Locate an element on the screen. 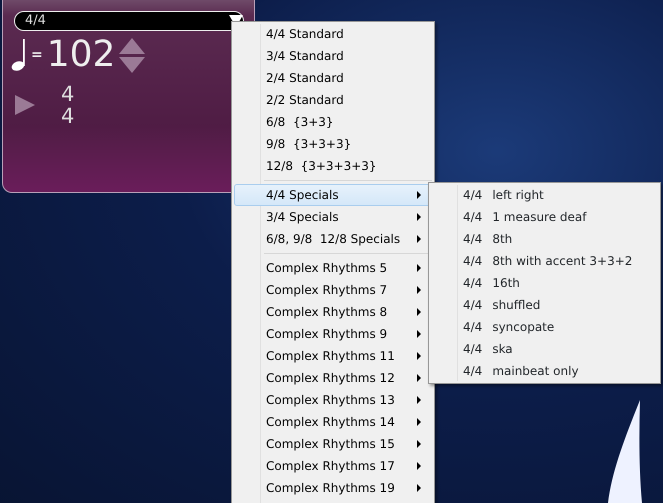 This screenshot has width=663, height=503. rhythm-label: mainbeat only is located at coordinates (535, 371).